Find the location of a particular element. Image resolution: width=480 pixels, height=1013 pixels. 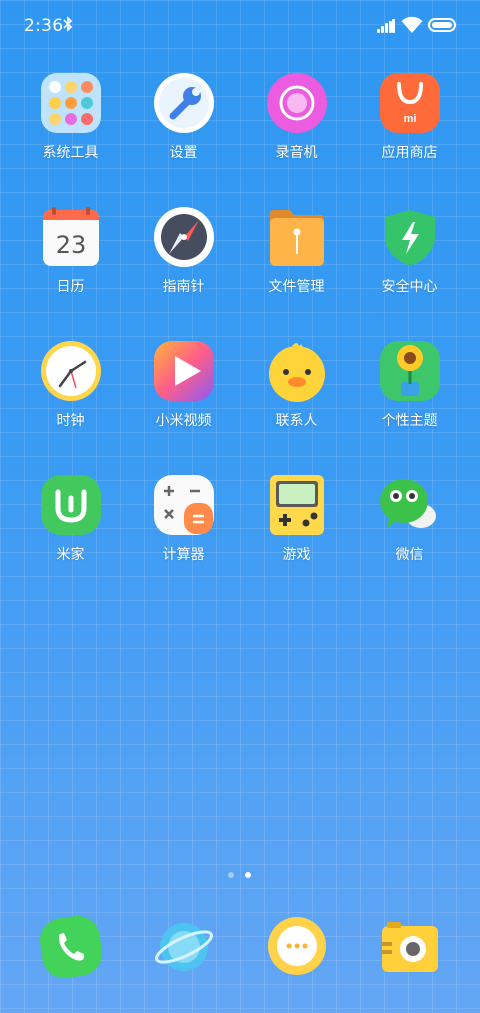

app-games: 游戏 is located at coordinates (296, 519).